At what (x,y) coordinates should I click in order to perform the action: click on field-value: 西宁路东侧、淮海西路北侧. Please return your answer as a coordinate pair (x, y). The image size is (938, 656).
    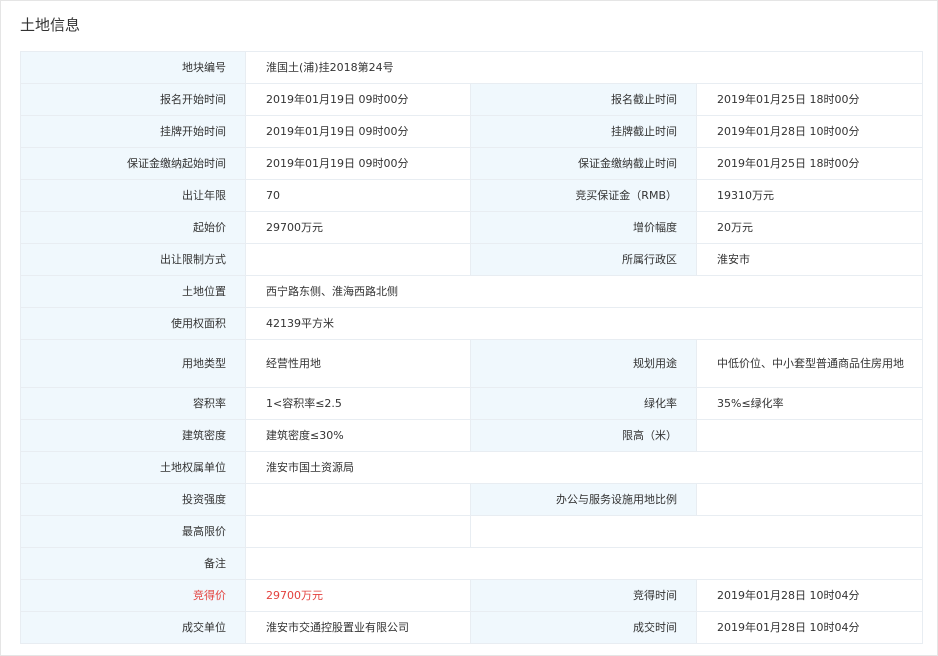
    Looking at the image, I should click on (584, 291).